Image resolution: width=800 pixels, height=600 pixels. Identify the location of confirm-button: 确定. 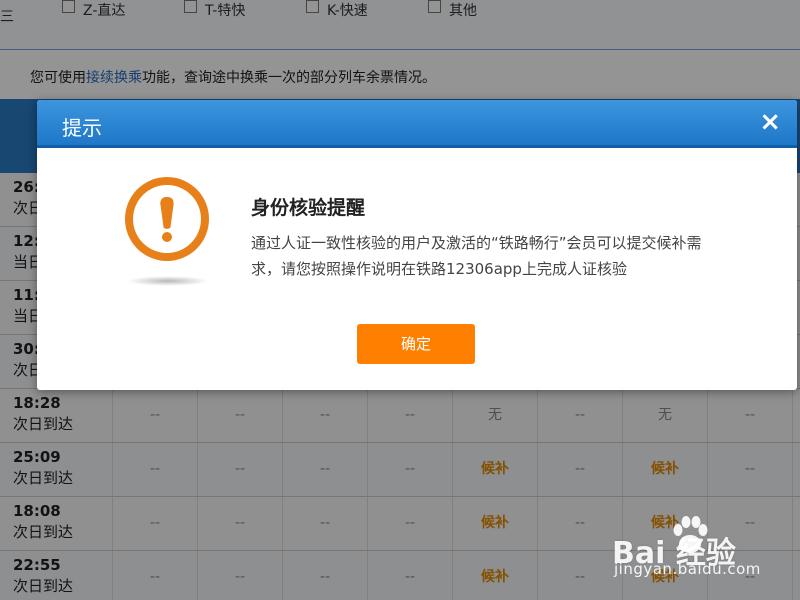
(416, 344).